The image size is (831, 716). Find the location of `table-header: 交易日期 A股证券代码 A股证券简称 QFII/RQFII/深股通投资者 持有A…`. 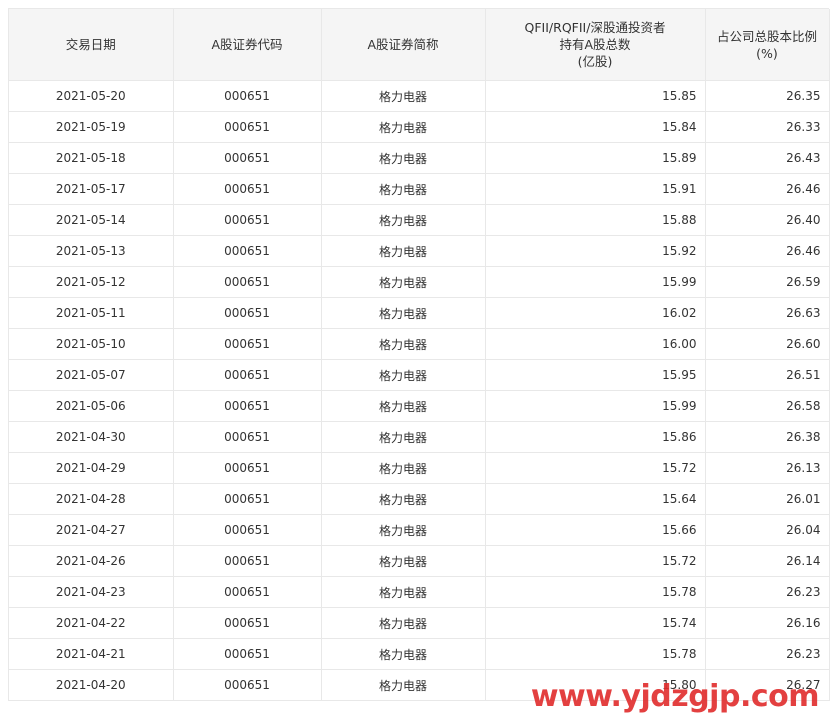

table-header: 交易日期 A股证券代码 A股证券简称 QFII/RQFII/深股通投资者 持有A… is located at coordinates (419, 45).